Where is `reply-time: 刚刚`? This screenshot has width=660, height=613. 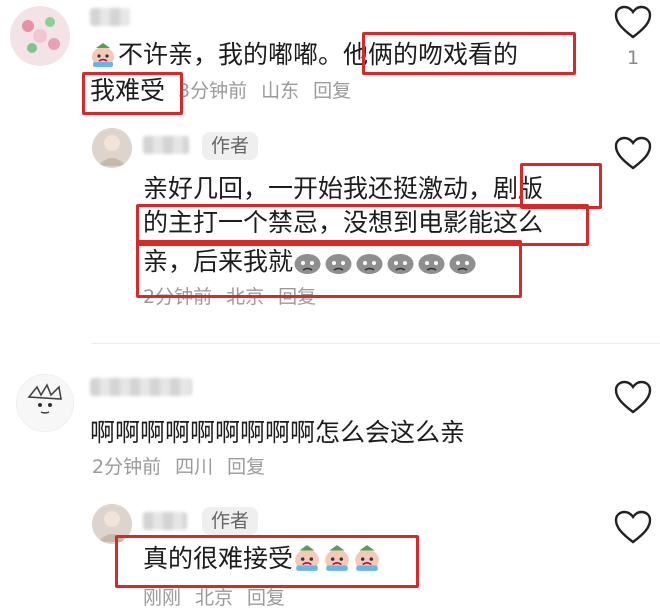 reply-time: 刚刚 is located at coordinates (162, 598).